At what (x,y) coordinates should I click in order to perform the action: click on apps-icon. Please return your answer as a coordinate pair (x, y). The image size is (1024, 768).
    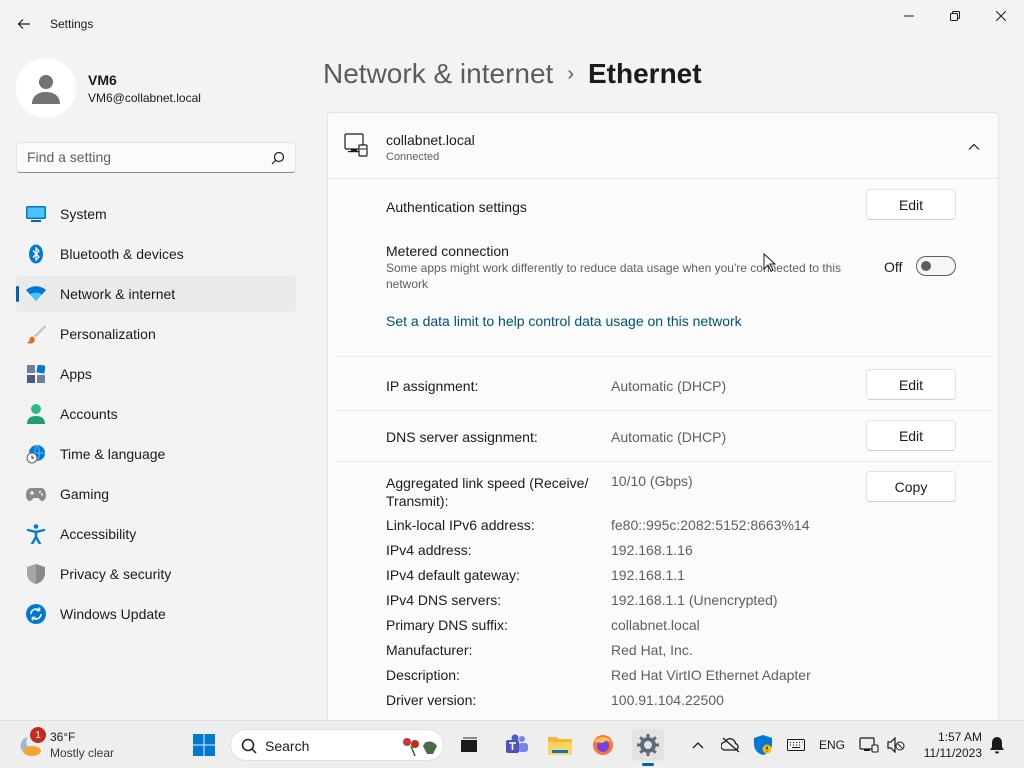
    Looking at the image, I should click on (36, 374).